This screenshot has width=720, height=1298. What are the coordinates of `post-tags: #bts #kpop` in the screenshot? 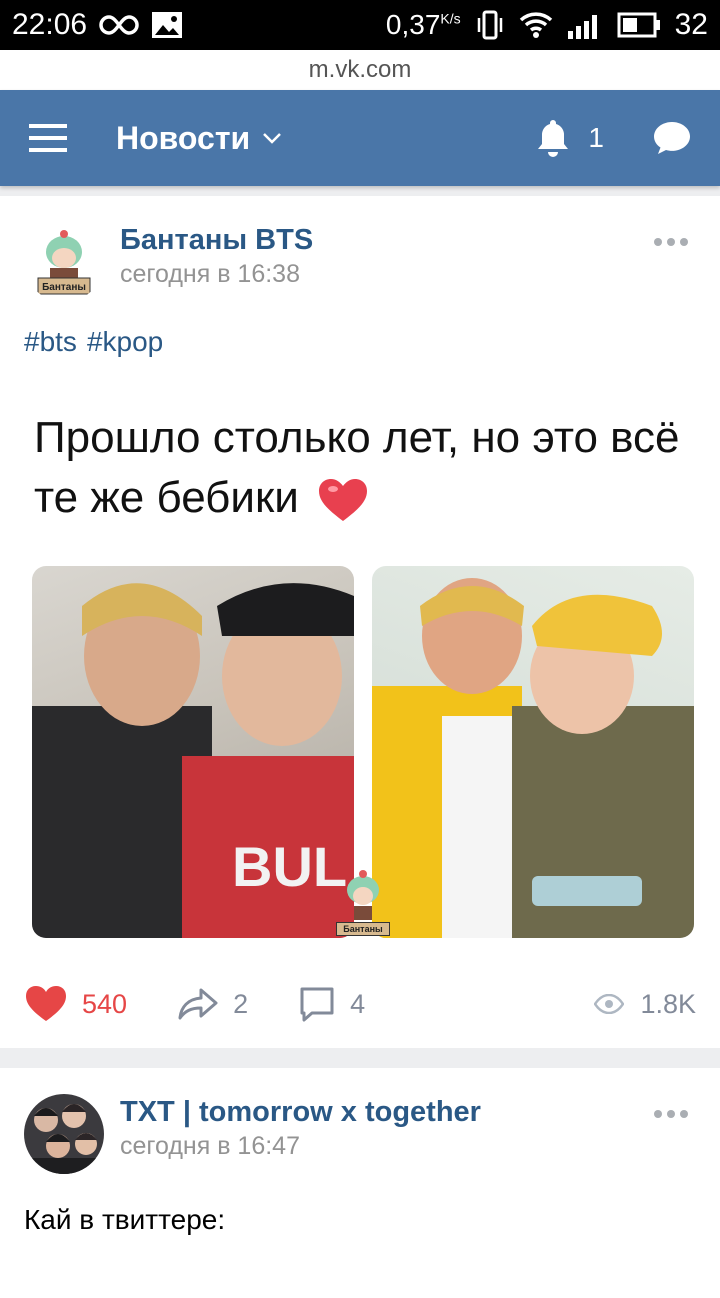 It's located at (98, 342).